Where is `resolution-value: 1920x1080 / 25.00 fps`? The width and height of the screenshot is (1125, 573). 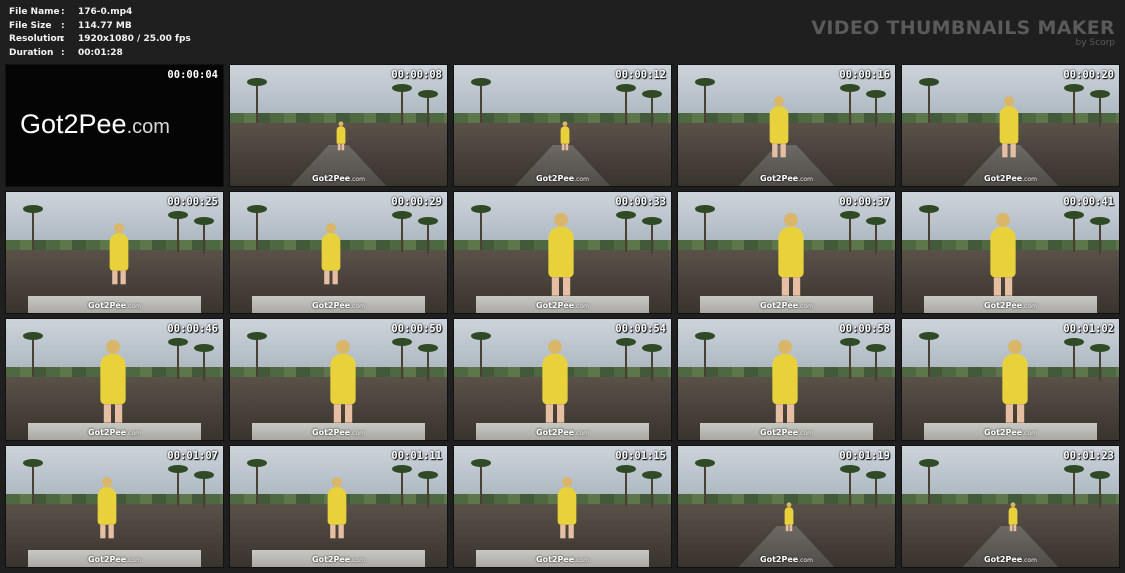 resolution-value: 1920x1080 / 25.00 fps is located at coordinates (134, 39).